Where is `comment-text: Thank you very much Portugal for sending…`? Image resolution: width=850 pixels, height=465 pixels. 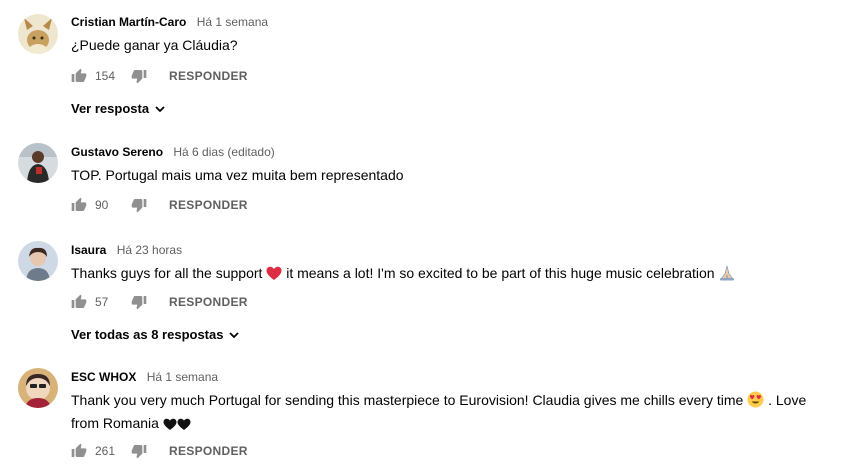
comment-text: Thank you very much Portugal for sending… is located at coordinates (441, 413).